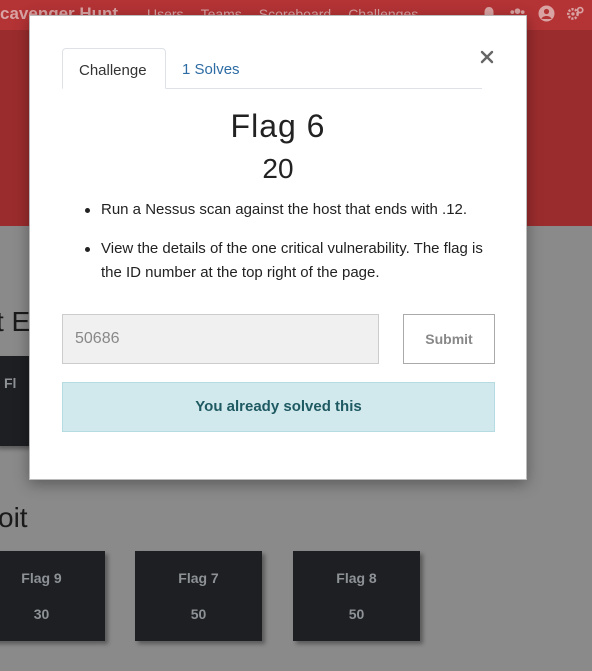  Describe the element at coordinates (52, 596) in the screenshot. I see `challenge-card: Flag 9 30` at that location.